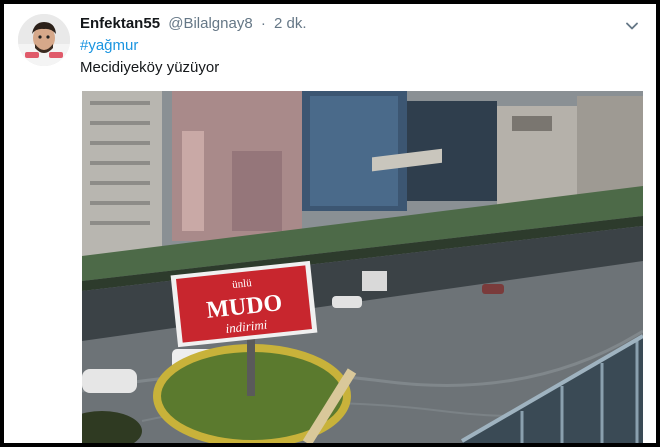  What do you see at coordinates (120, 23) in the screenshot?
I see `display-name: Enfektan55` at bounding box center [120, 23].